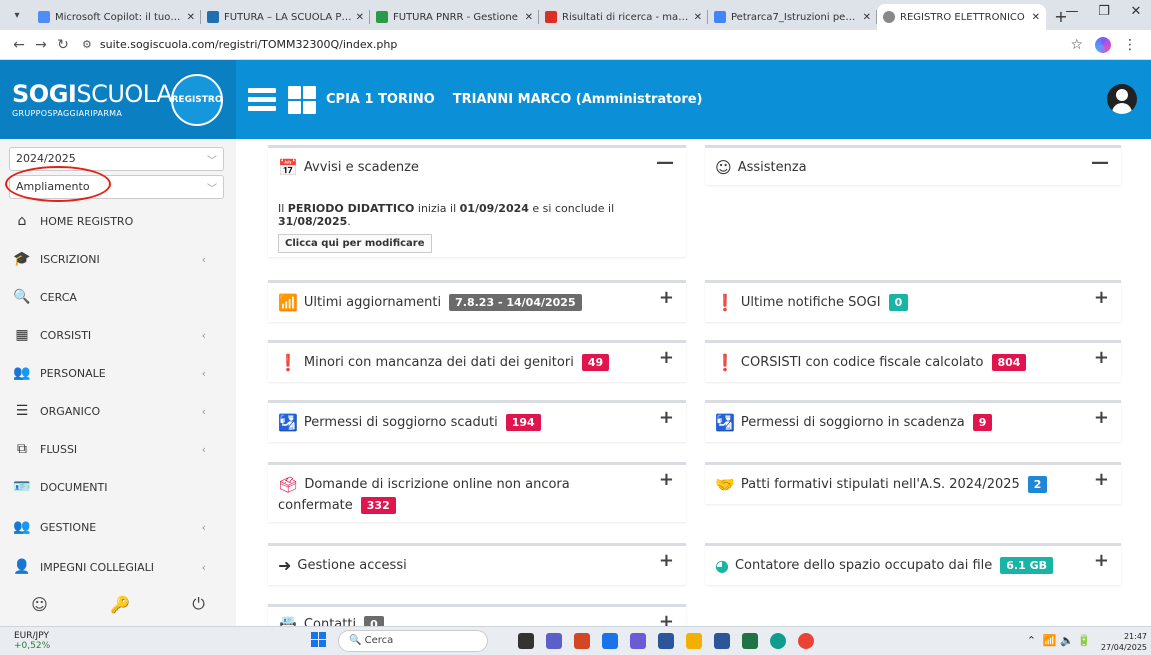 The width and height of the screenshot is (1151, 655). What do you see at coordinates (63, 45) in the screenshot?
I see `reload-icon: ↻` at bounding box center [63, 45].